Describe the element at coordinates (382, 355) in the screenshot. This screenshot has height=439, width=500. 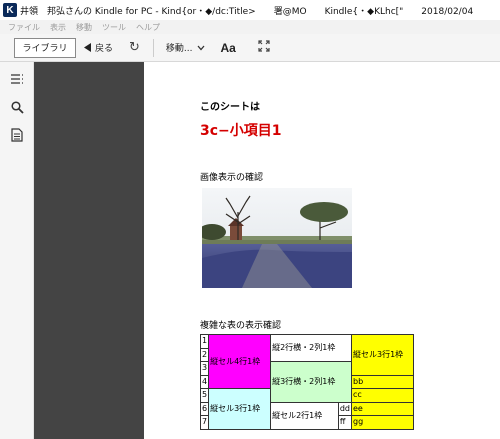
I see `yellow-merged-cell: 縦セル3行1枠` at that location.